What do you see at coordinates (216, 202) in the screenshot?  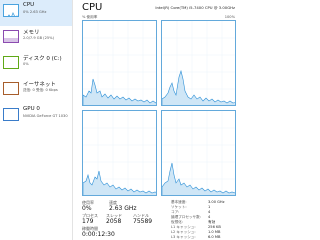 I see `spec-value: 3.00 GHz` at bounding box center [216, 202].